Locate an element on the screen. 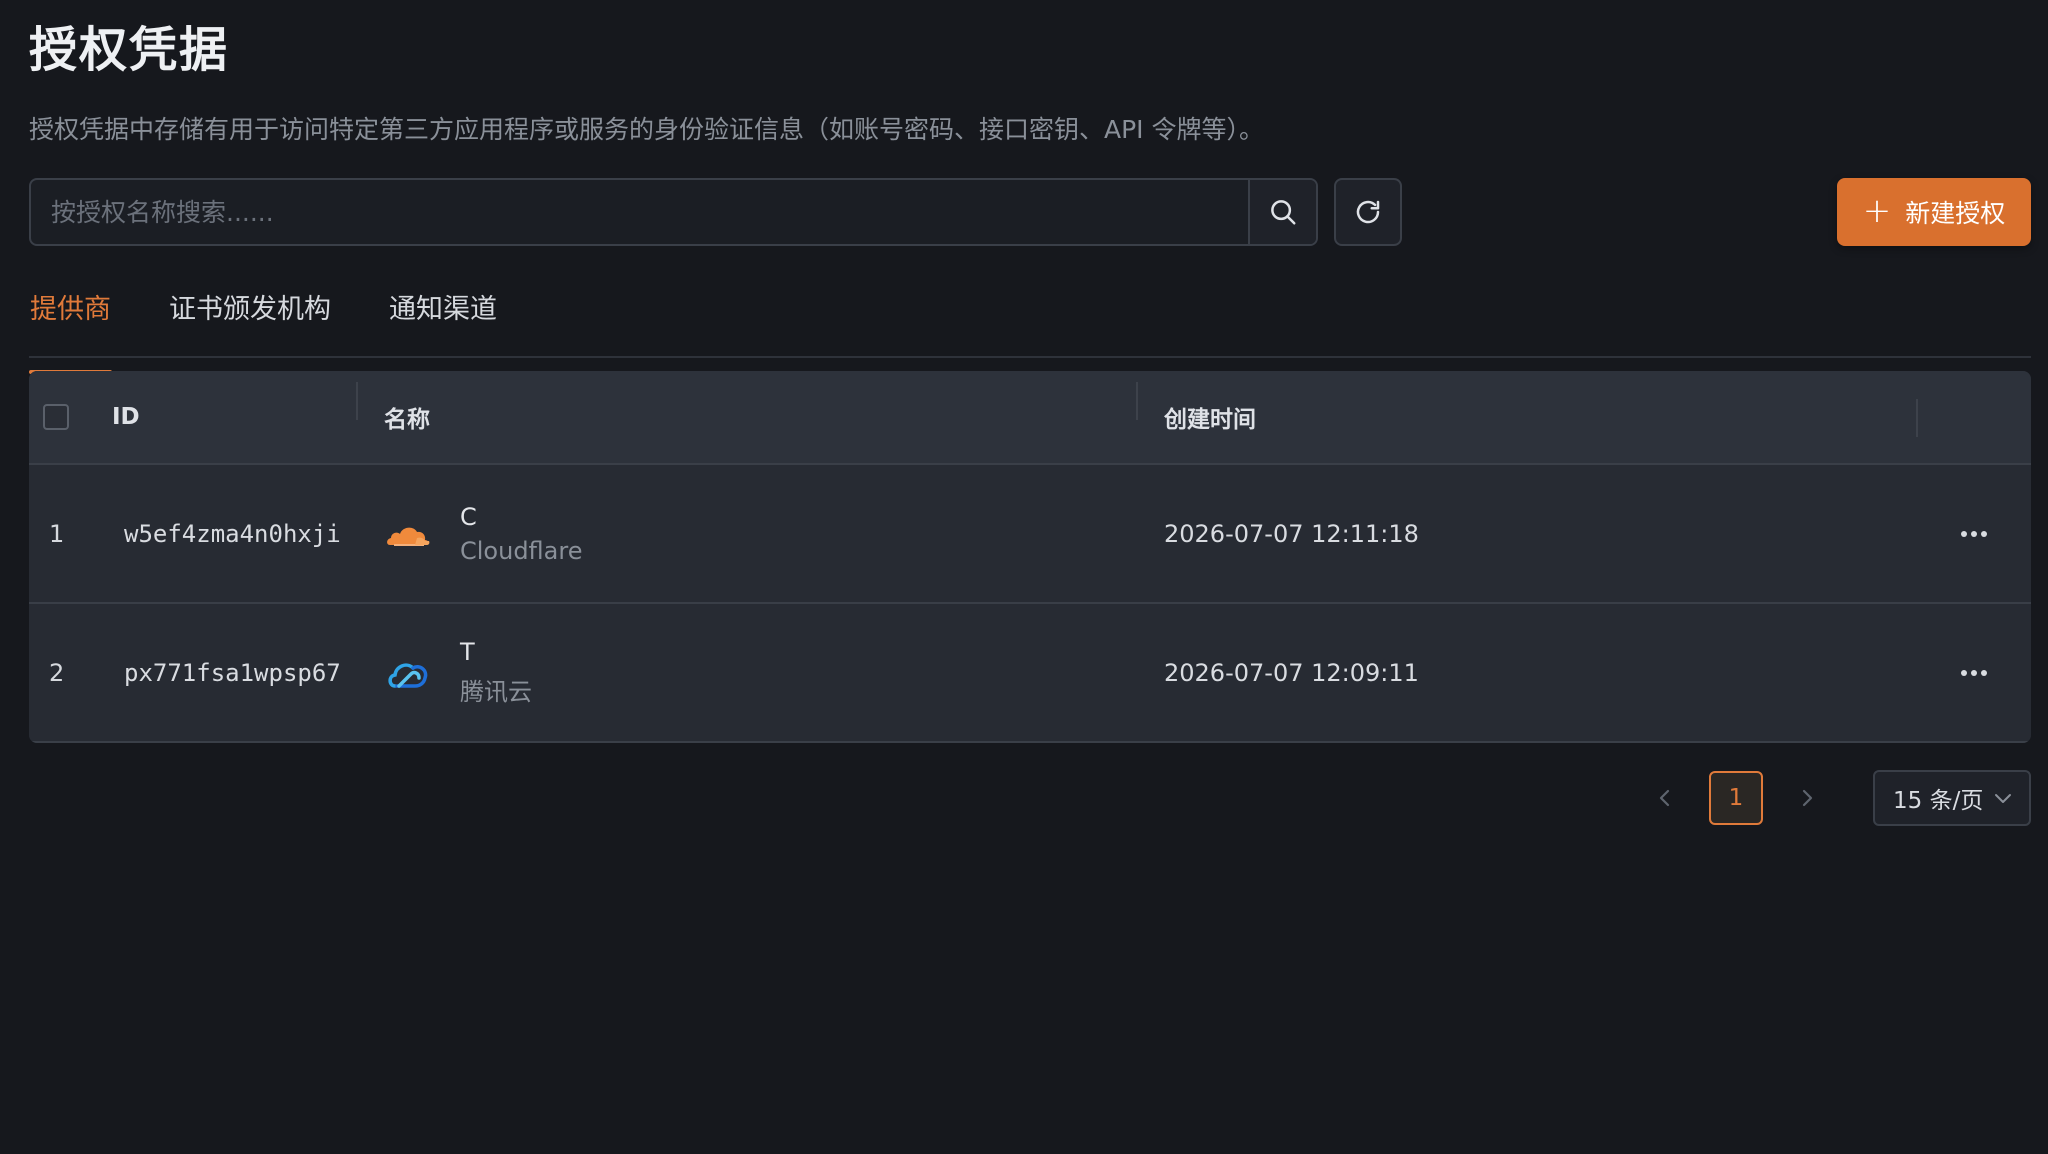 The image size is (2048, 1154). tab-providers: 提供商 is located at coordinates (70, 328).